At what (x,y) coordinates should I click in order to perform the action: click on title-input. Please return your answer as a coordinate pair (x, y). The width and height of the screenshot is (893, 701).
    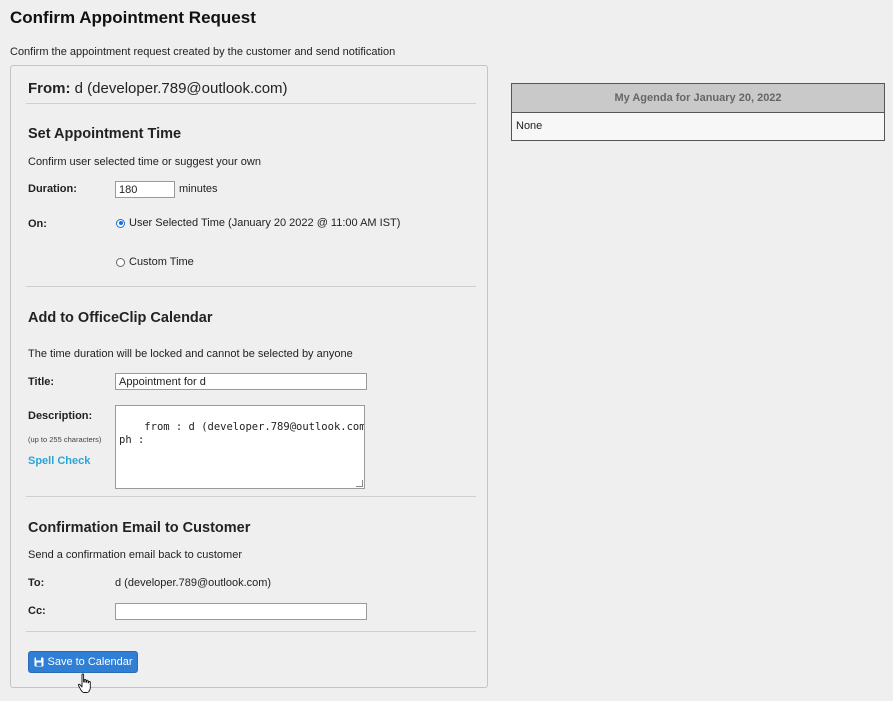
    Looking at the image, I should click on (241, 381).